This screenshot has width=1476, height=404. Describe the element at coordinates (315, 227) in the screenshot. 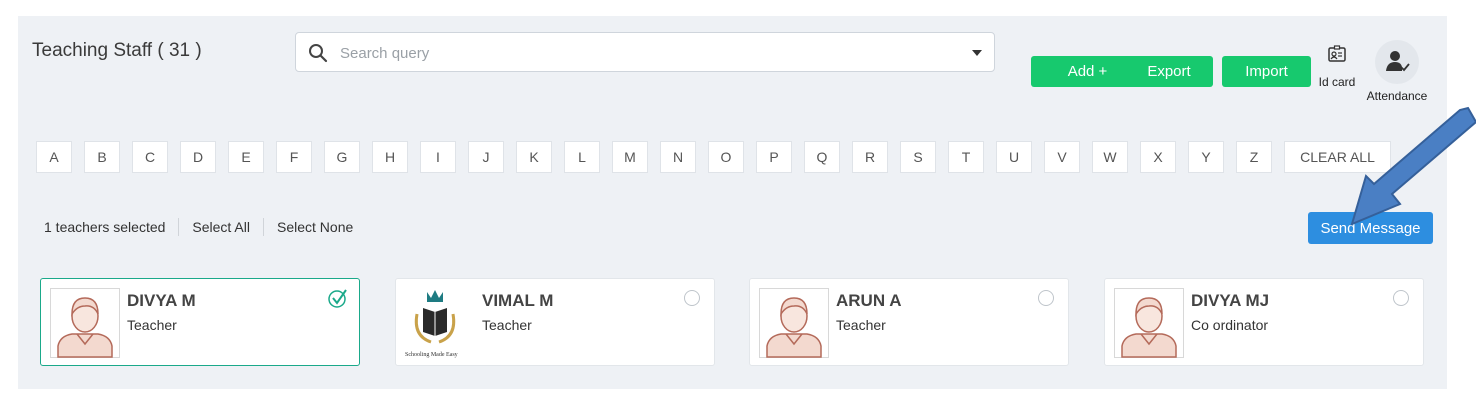

I see `select-none-link: Select None` at that location.